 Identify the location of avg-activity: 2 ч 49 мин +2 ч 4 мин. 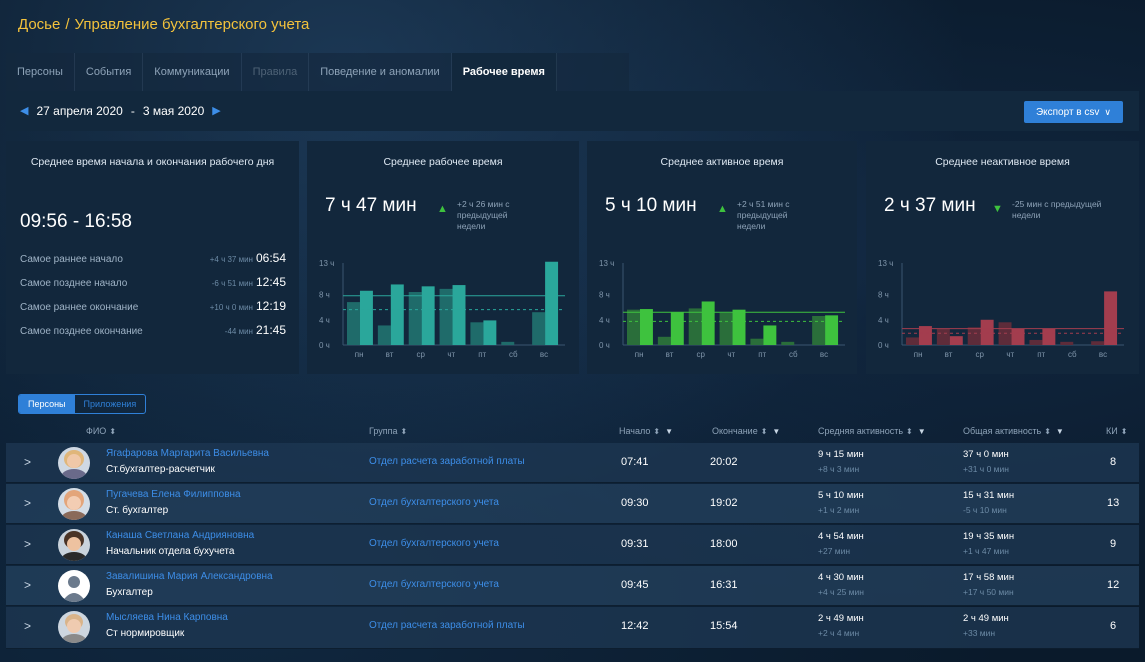
(841, 626).